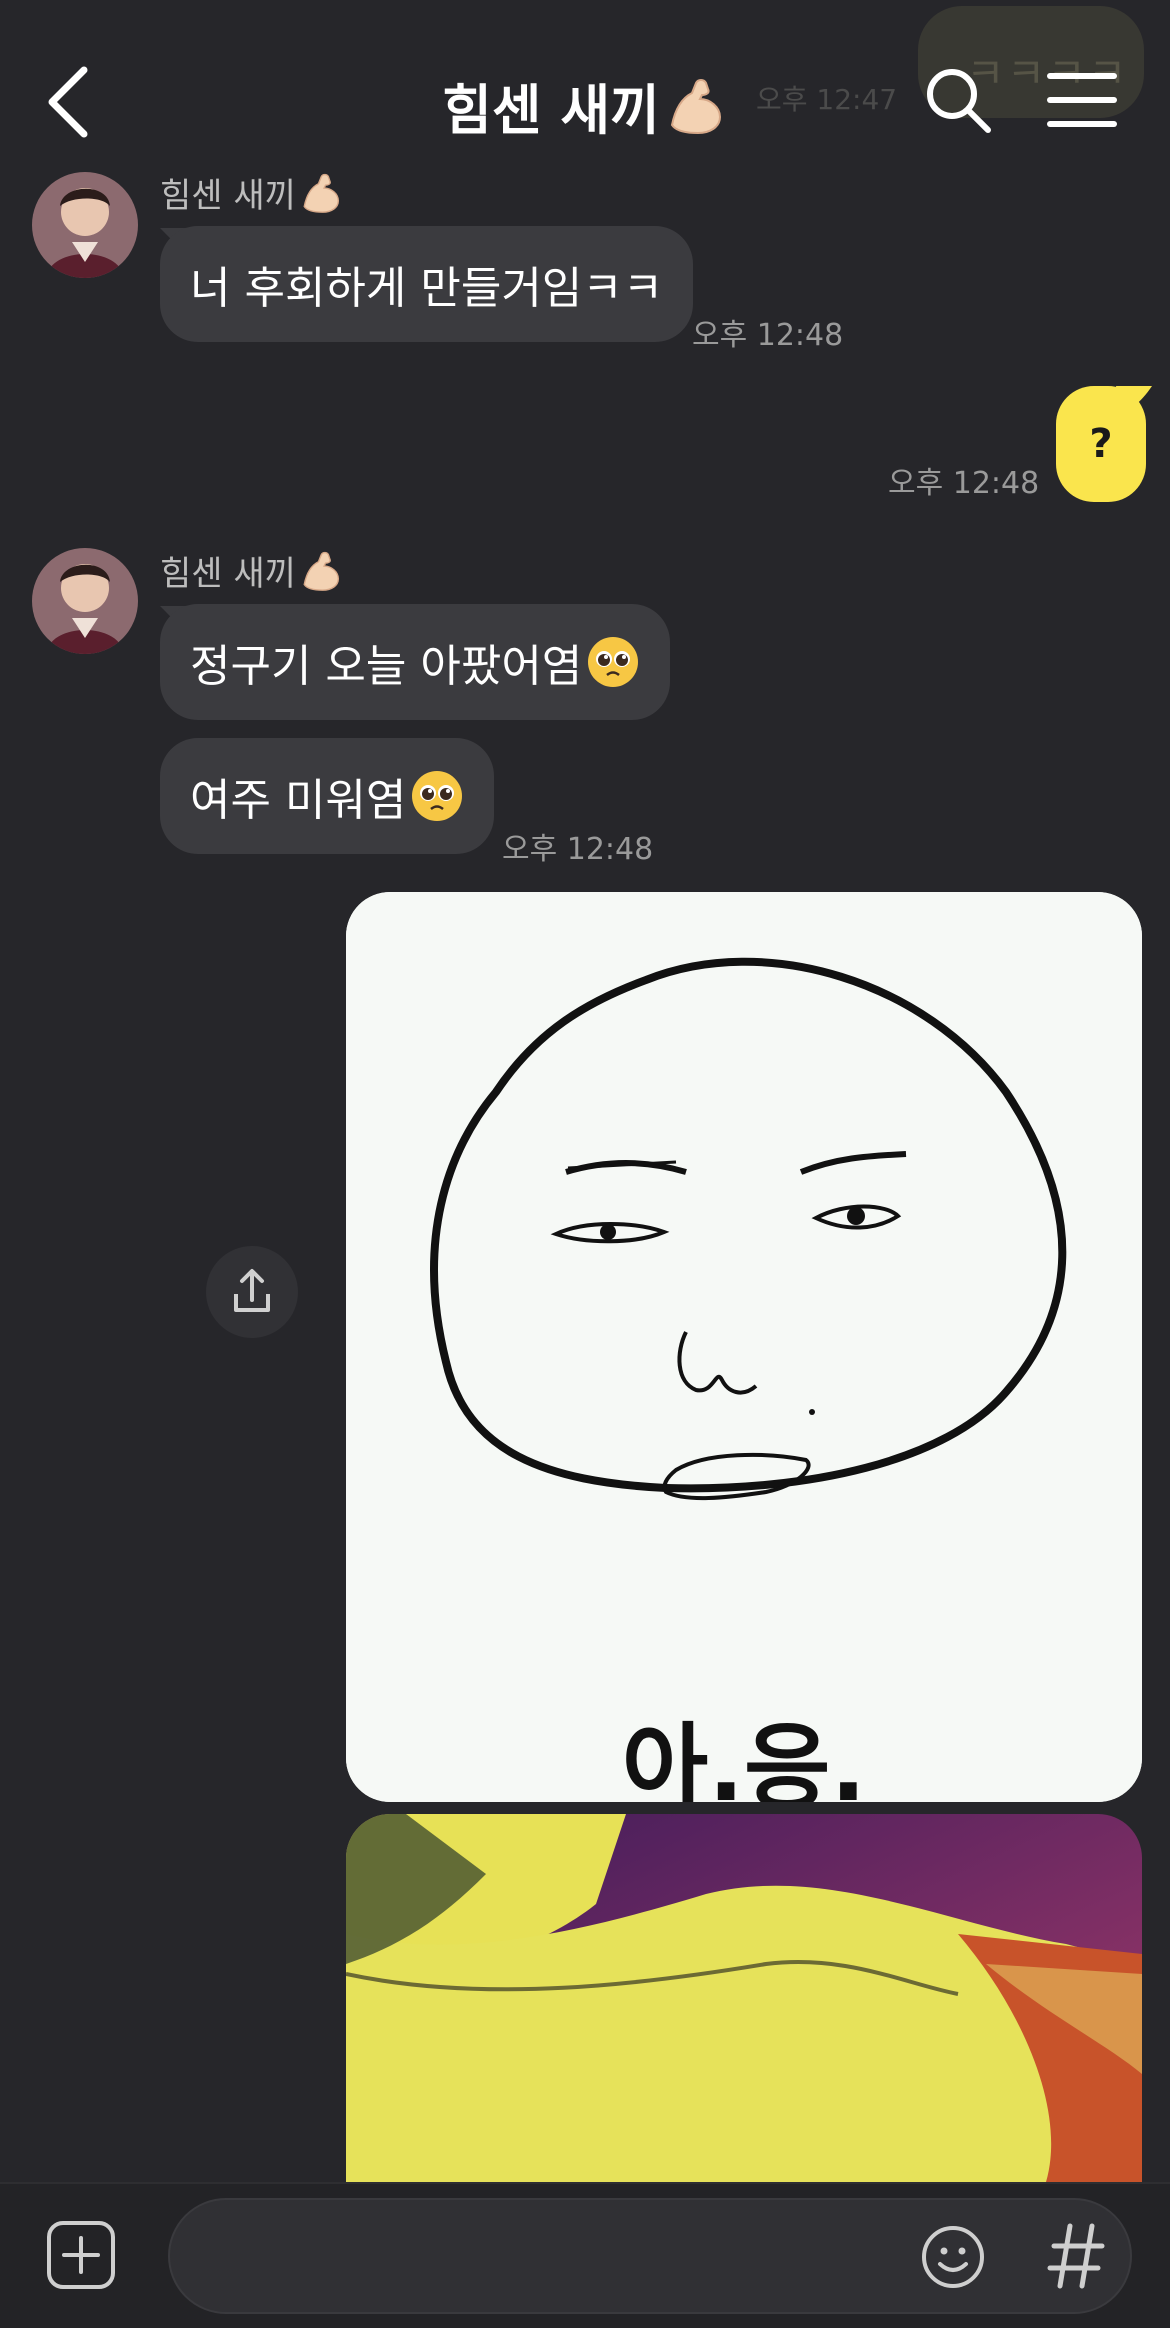 This screenshot has height=2328, width=1170. I want to click on share-icon, so click(252, 1290).